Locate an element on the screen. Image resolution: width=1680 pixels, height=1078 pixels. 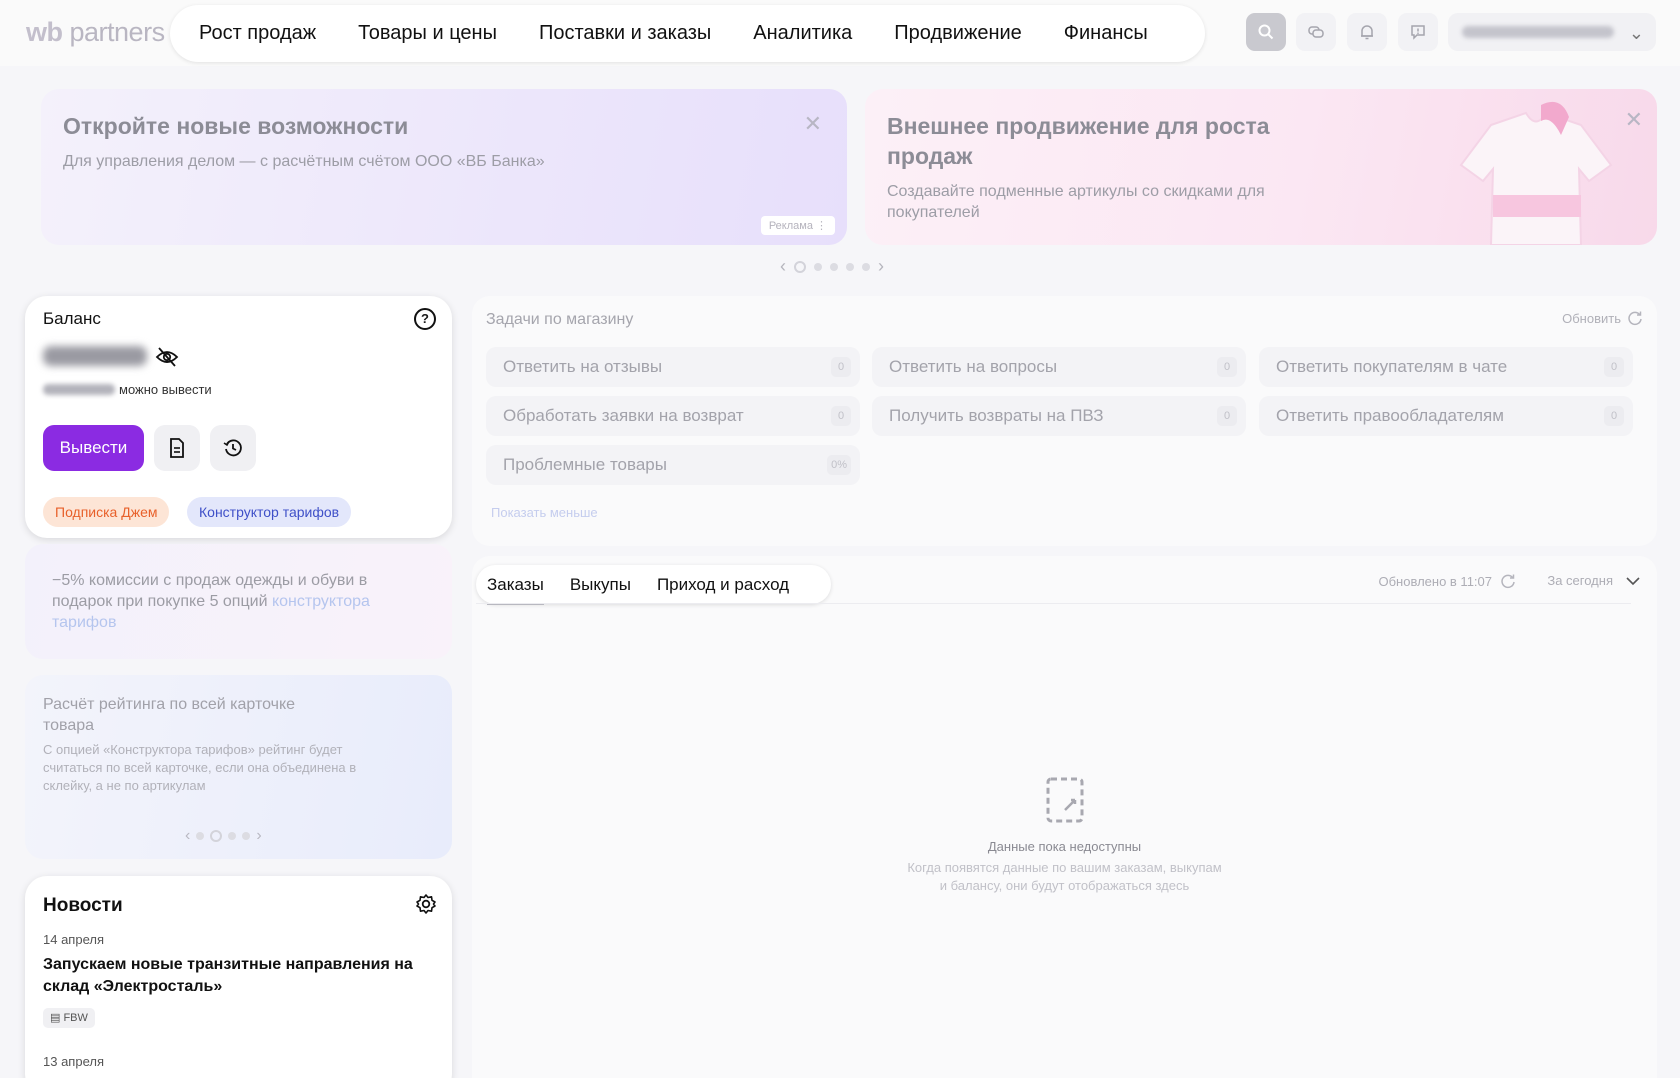
task-reply-questions: Ответить на вопросы 0 is located at coordinates (1059, 367).